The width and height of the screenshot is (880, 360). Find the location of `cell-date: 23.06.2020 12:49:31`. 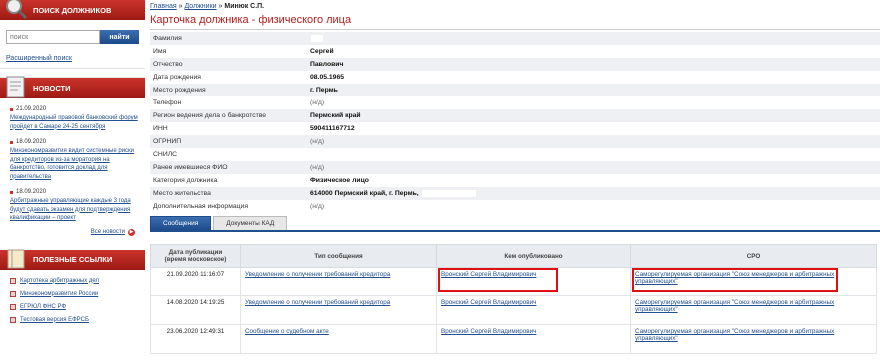

cell-date: 23.06.2020 12:49:31 is located at coordinates (195, 339).